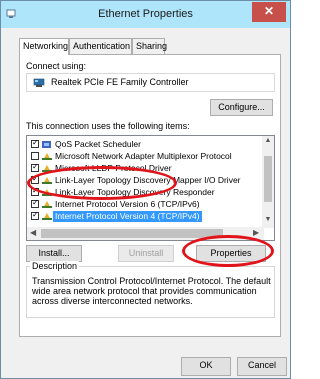 Image resolution: width=320 pixels, height=379 pixels. I want to click on list-item: Microsoft LLDP Protocol Driver, so click(145, 168).